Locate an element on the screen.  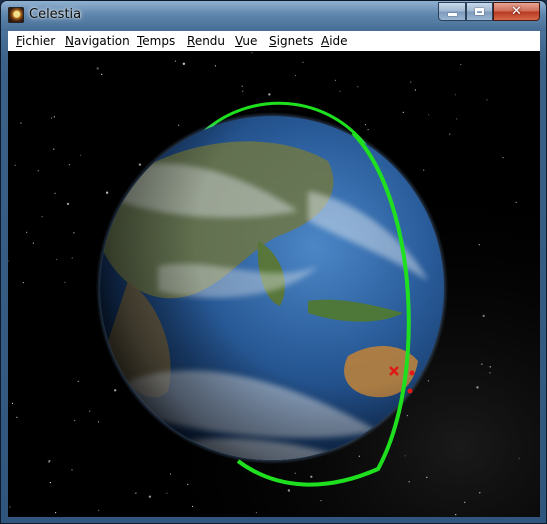
close-button: ✕ is located at coordinates (516, 11).